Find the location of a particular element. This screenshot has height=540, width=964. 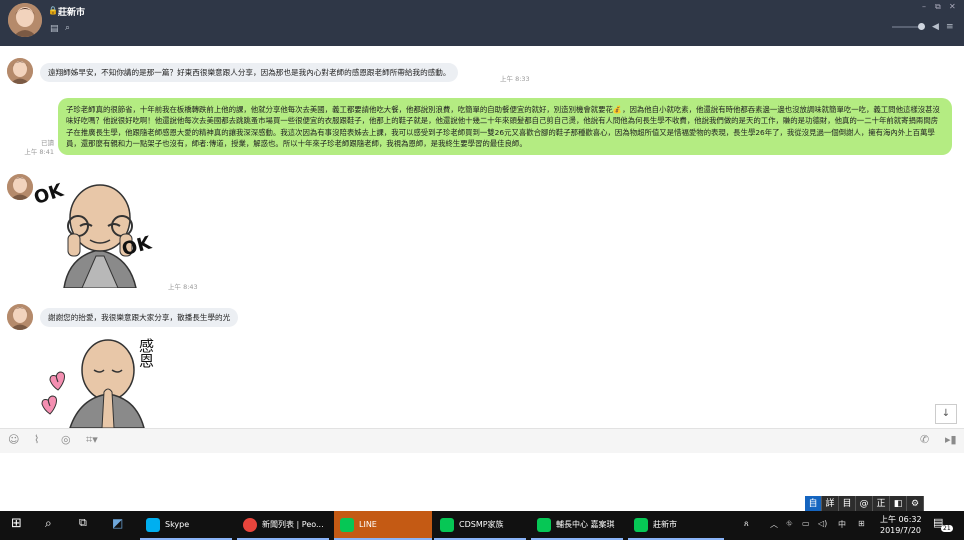

message-time: 上午 8:33 is located at coordinates (515, 79).